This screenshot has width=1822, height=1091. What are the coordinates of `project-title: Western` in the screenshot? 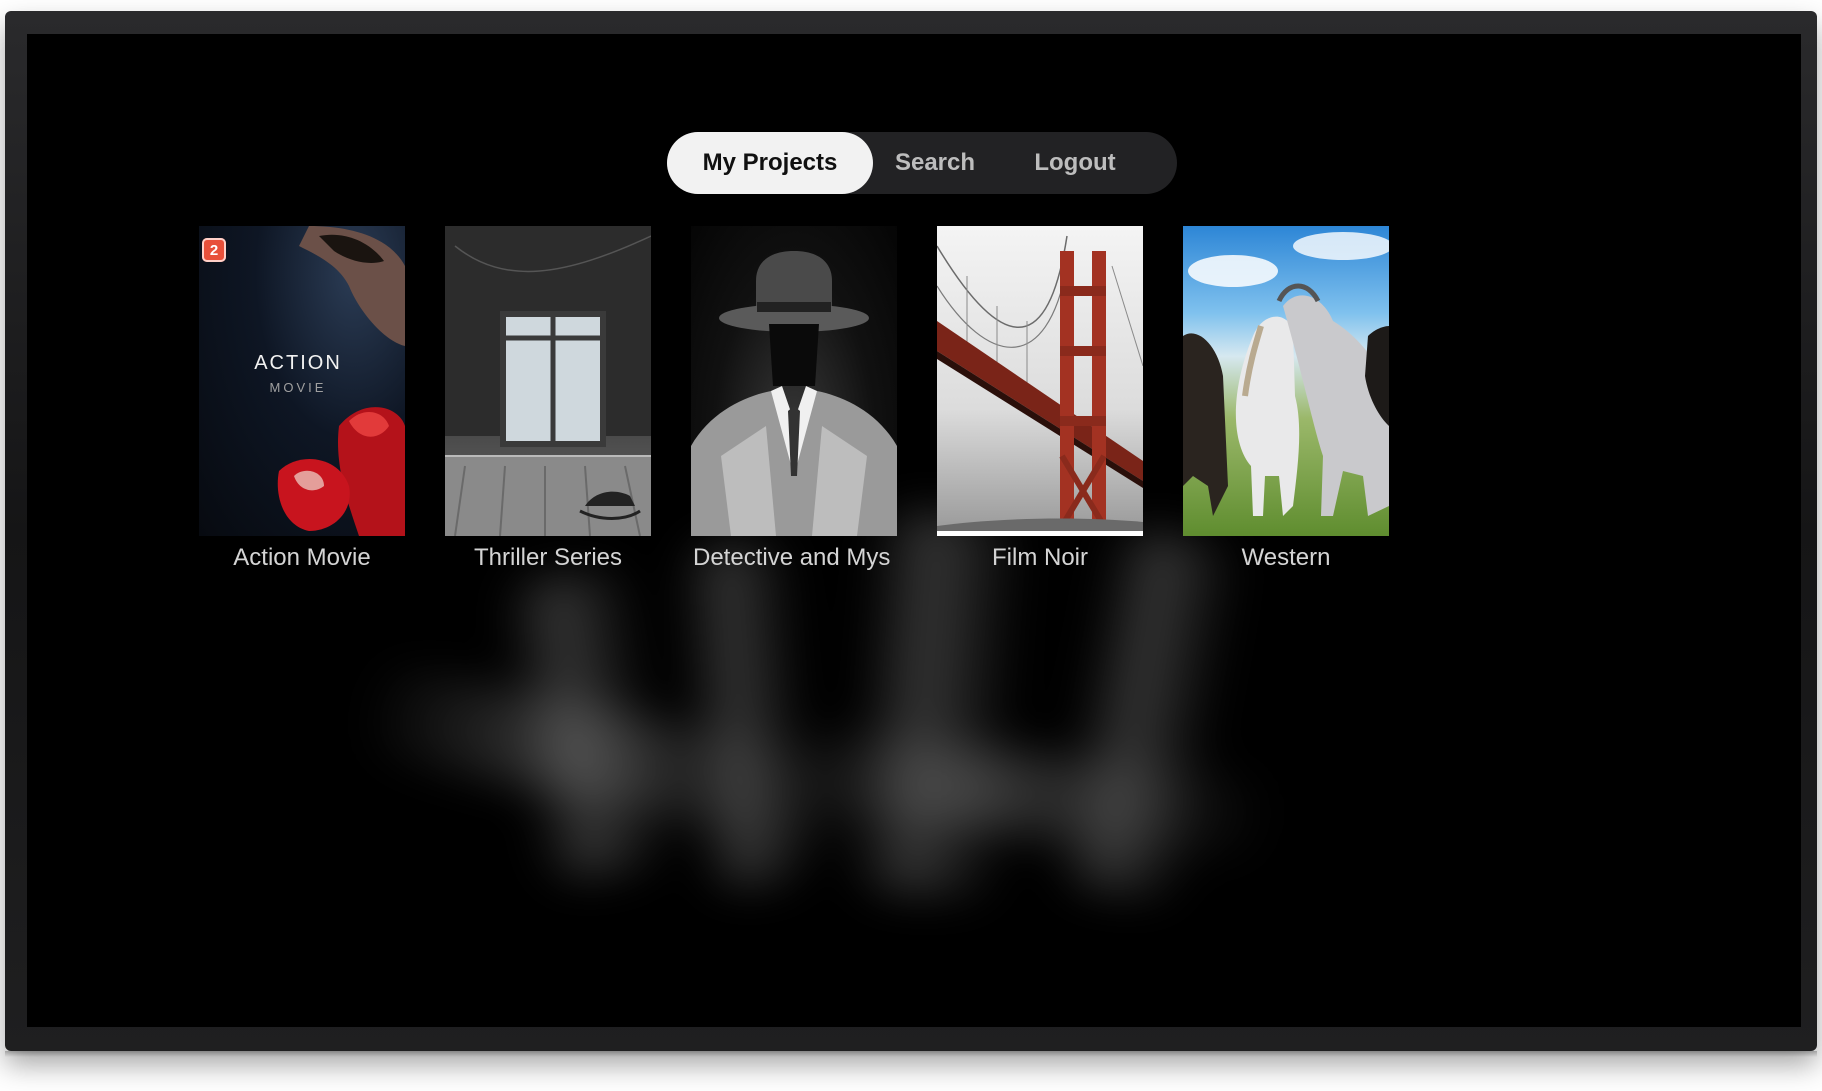 It's located at (1286, 557).